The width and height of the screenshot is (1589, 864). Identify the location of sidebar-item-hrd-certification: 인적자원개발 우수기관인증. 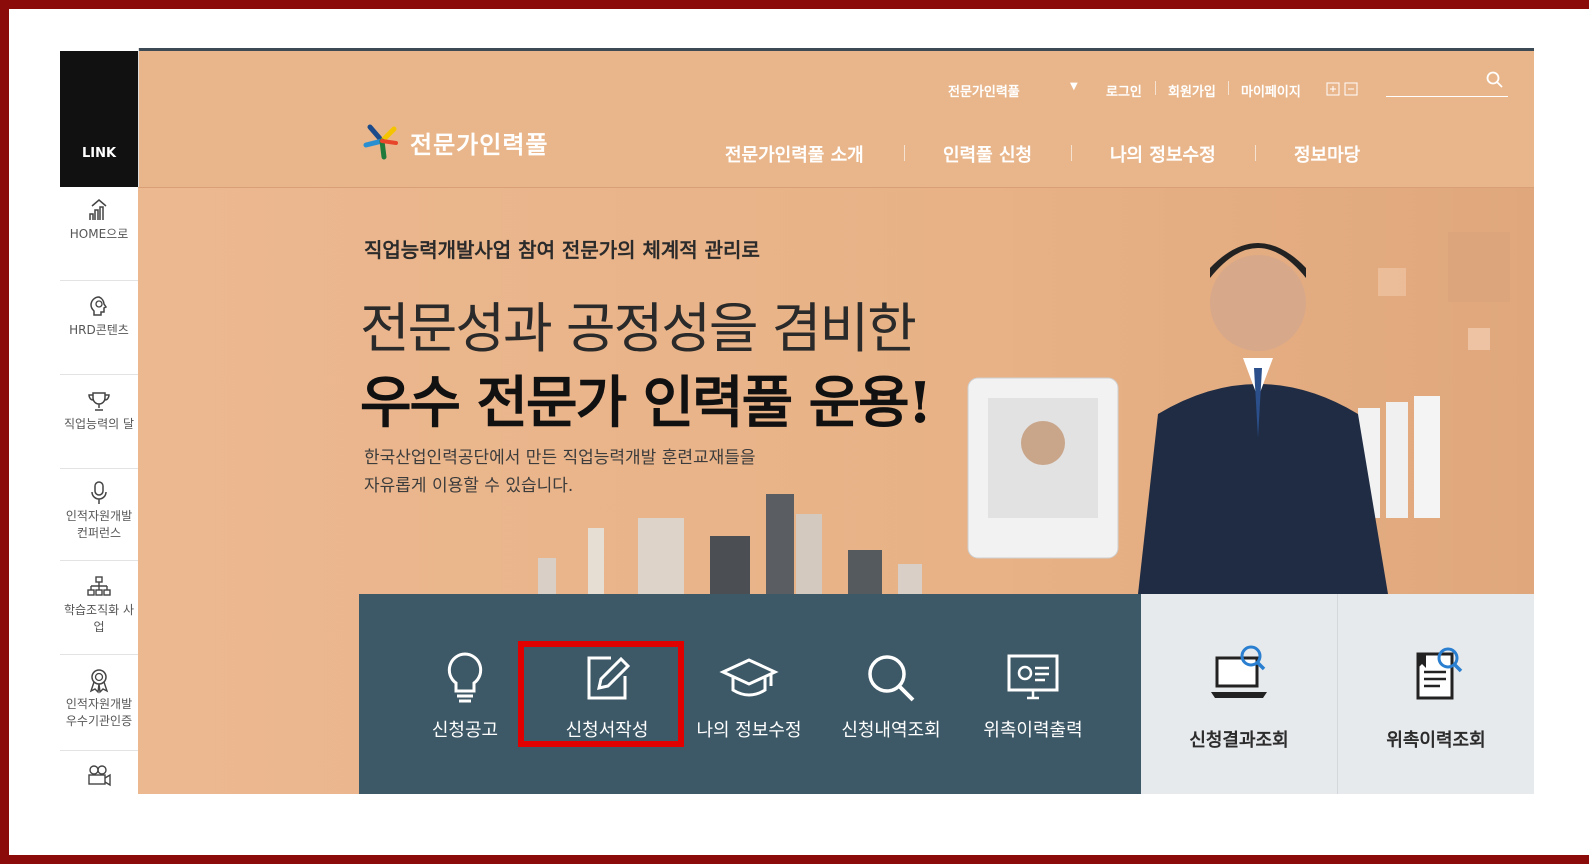
(99, 709).